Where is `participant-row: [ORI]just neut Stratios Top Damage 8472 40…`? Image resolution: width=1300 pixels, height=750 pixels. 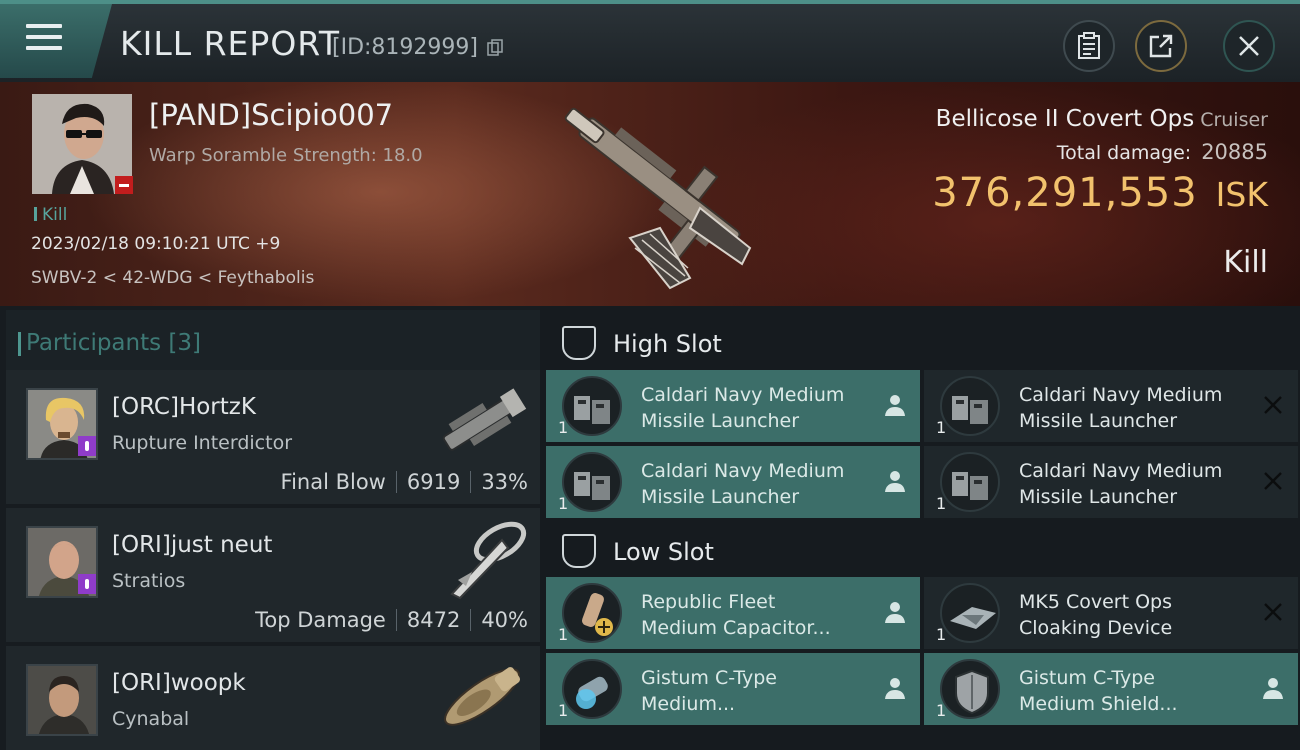 participant-row: [ORI]just neut Stratios Top Damage 8472 40… is located at coordinates (273, 575).